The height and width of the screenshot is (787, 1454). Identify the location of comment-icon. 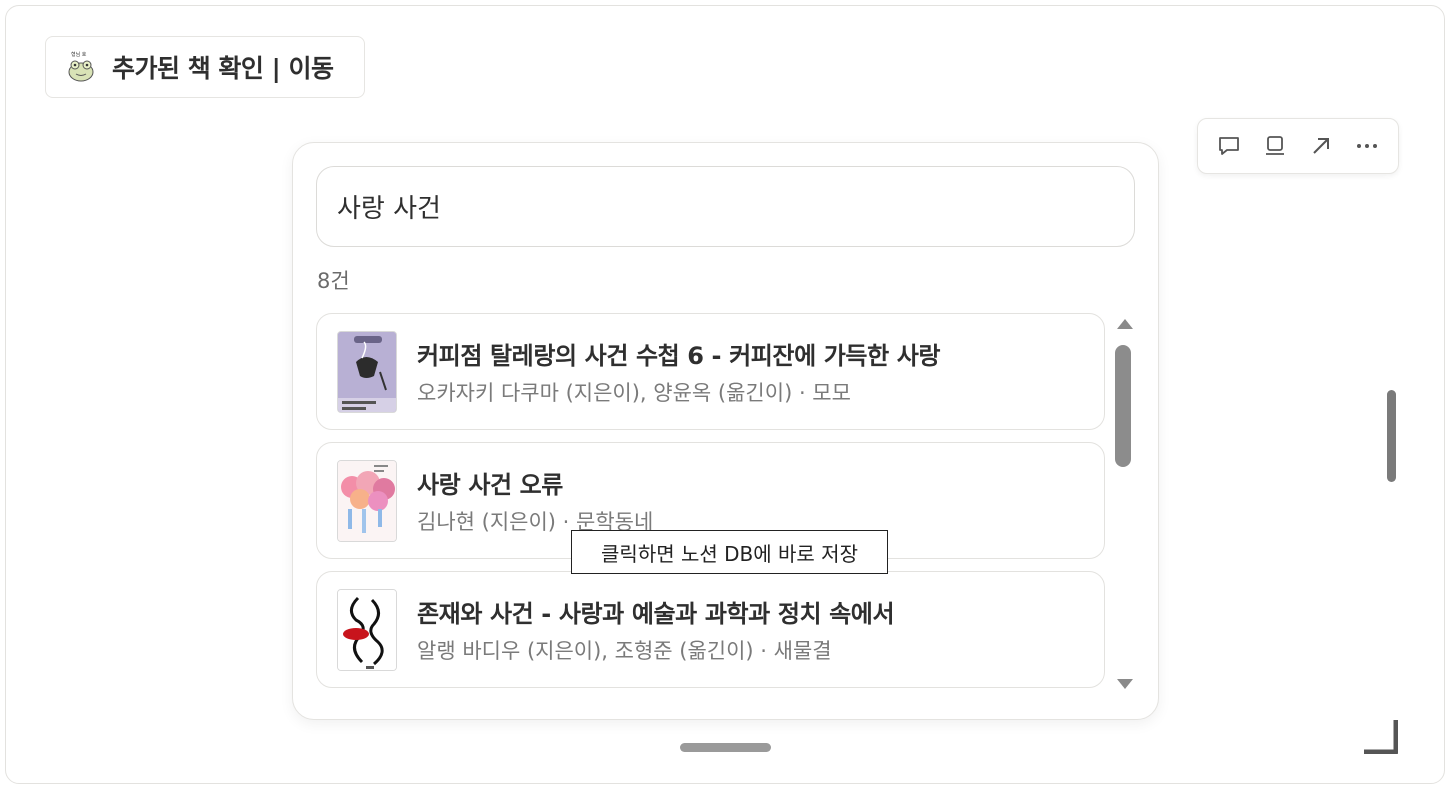
(1229, 146).